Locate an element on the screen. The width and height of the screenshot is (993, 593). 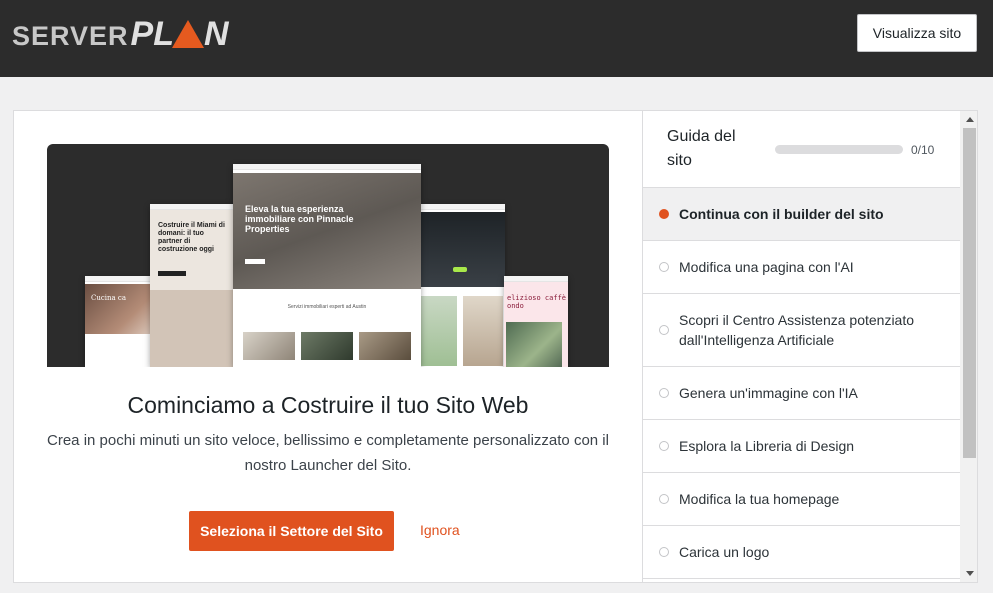
guide-item-label: Esplora la Libreria di Design is located at coordinates (767, 446).